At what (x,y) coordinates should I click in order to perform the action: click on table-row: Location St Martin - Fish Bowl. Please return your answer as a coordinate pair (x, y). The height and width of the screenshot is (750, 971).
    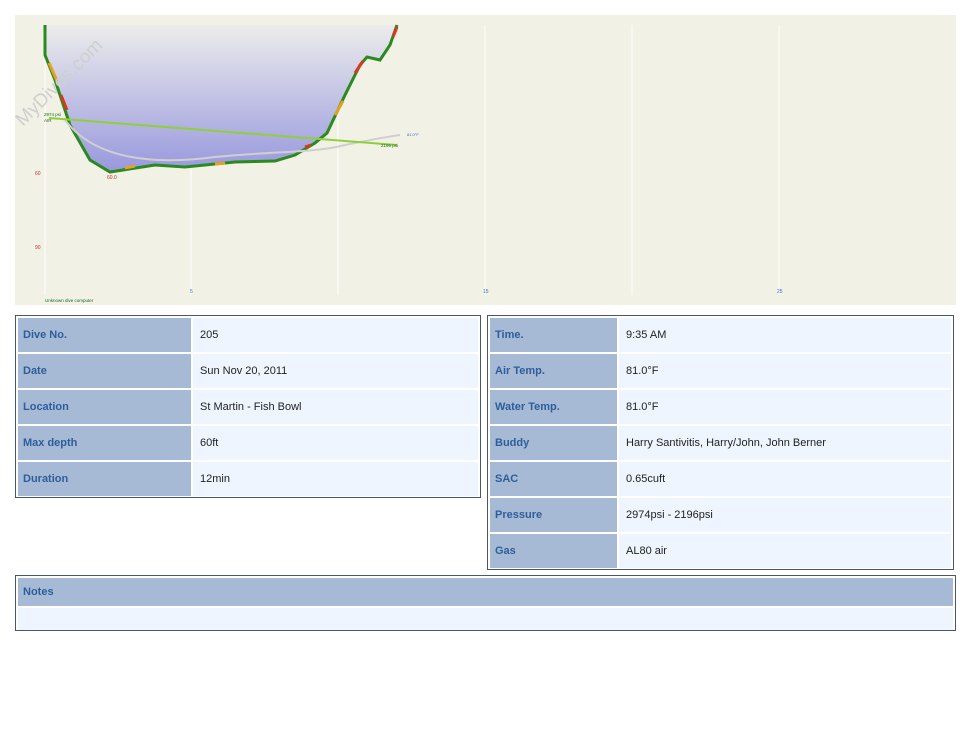
    Looking at the image, I should click on (248, 407).